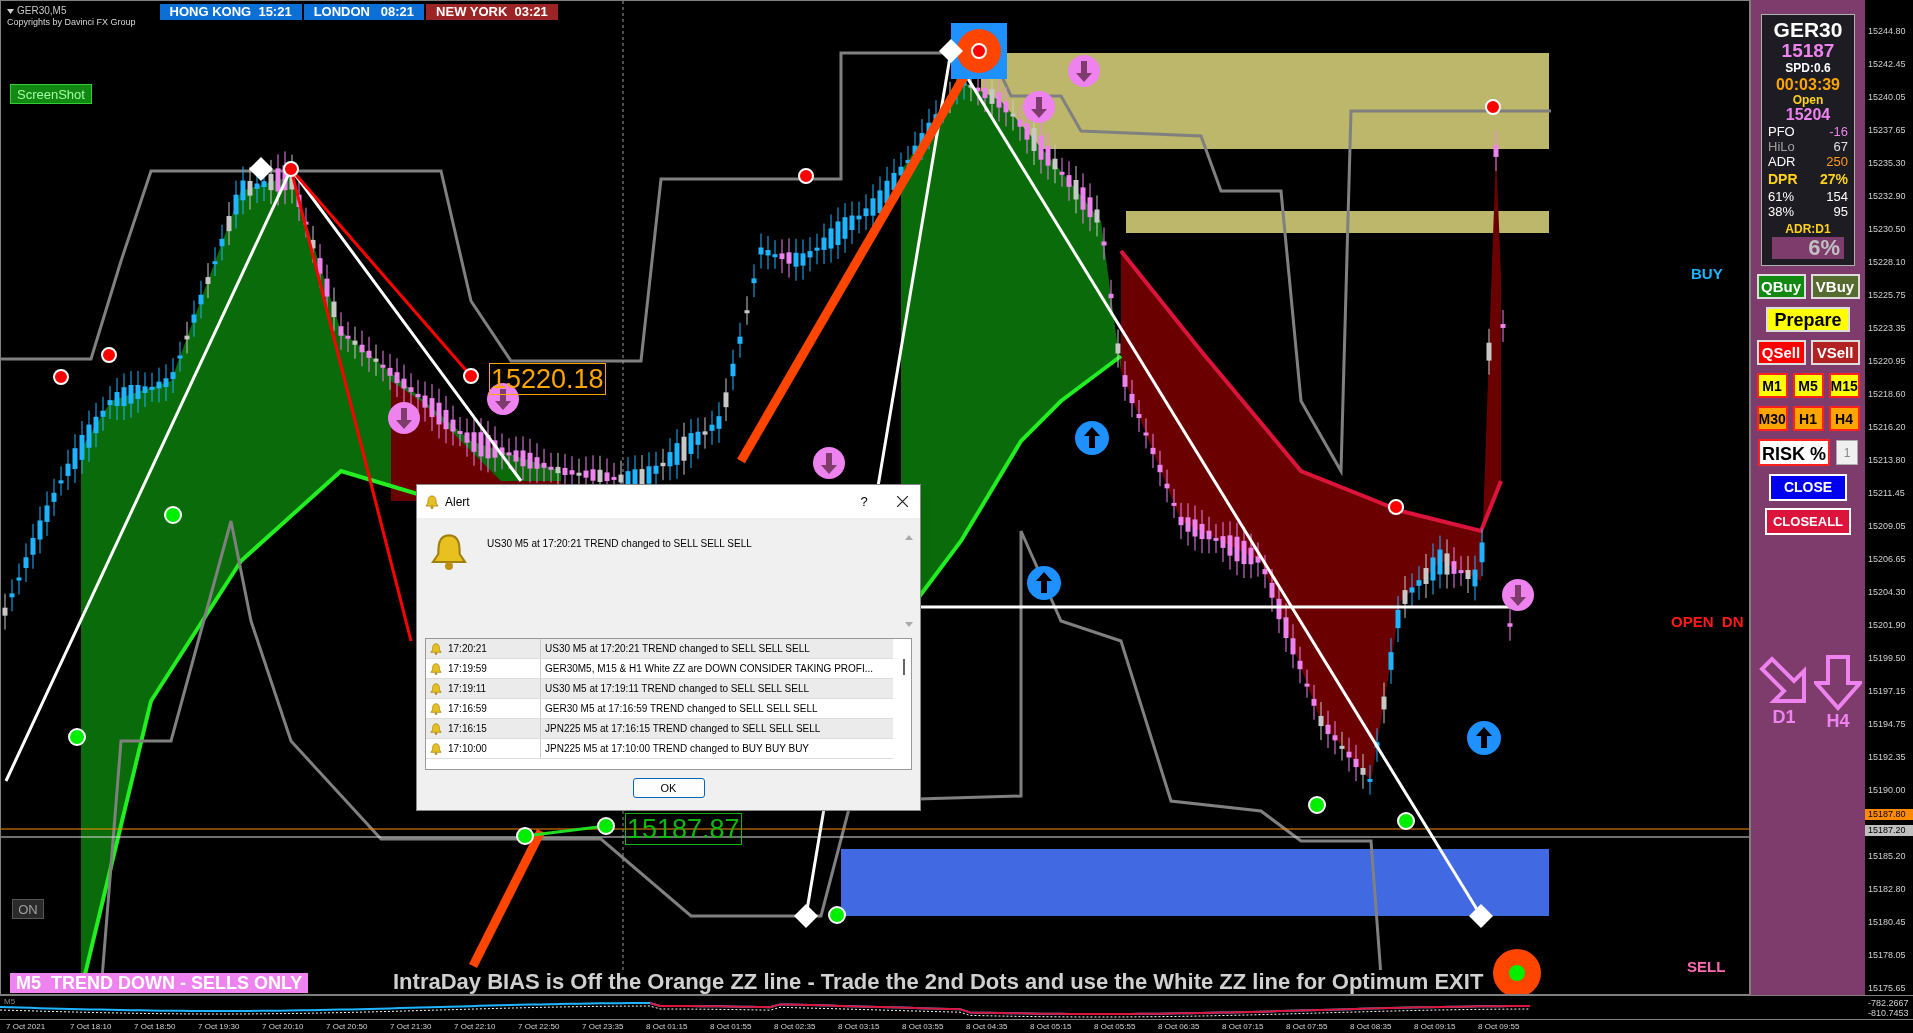  What do you see at coordinates (1781, 352) in the screenshot?
I see `panel-button: QSell` at bounding box center [1781, 352].